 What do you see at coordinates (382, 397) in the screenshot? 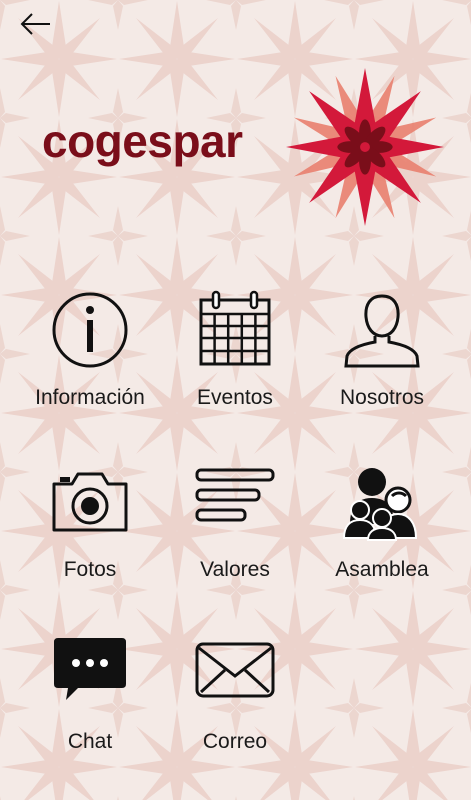
I see `menu-label-nosotros: Nosotros` at bounding box center [382, 397].